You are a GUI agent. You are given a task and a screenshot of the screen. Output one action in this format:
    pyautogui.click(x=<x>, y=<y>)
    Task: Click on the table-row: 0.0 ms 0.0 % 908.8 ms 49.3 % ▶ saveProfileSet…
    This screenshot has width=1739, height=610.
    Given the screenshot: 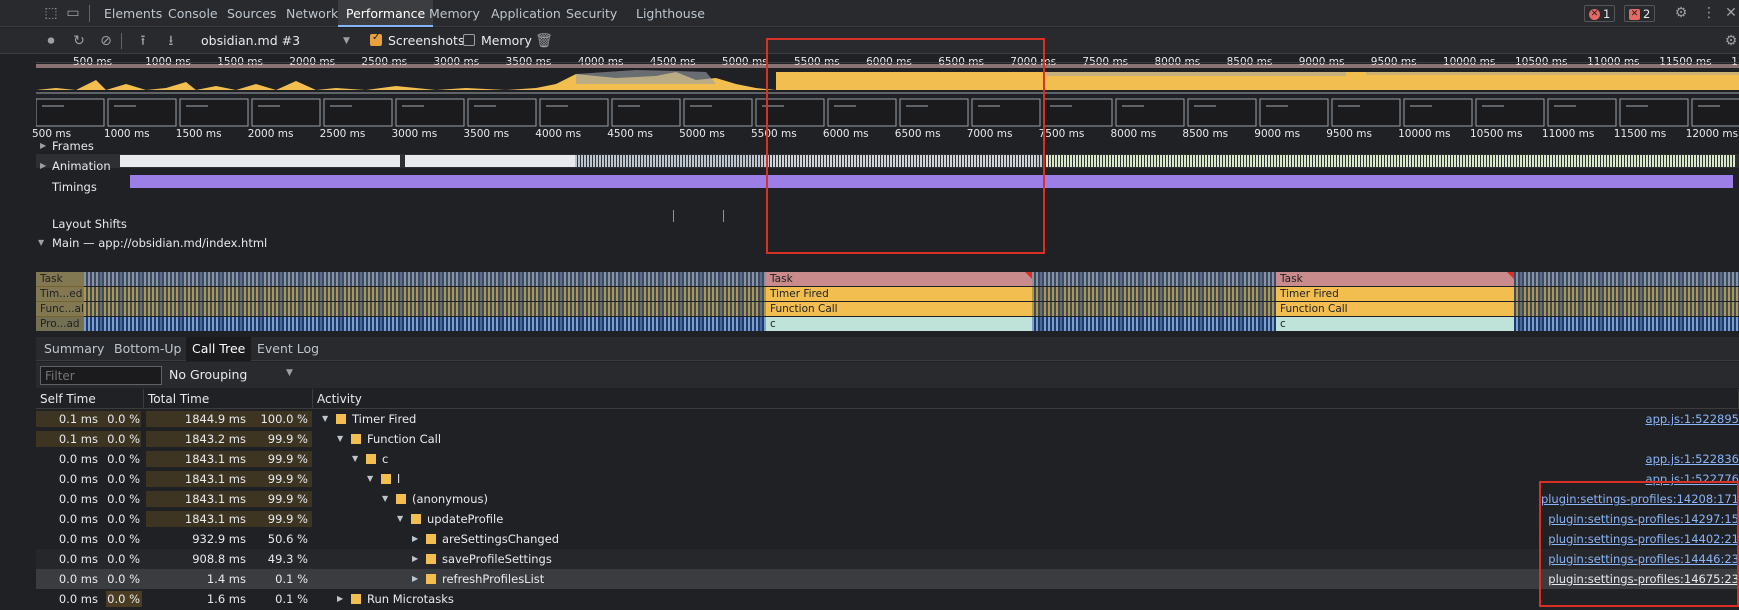 What is the action you would take?
    pyautogui.click(x=887, y=559)
    